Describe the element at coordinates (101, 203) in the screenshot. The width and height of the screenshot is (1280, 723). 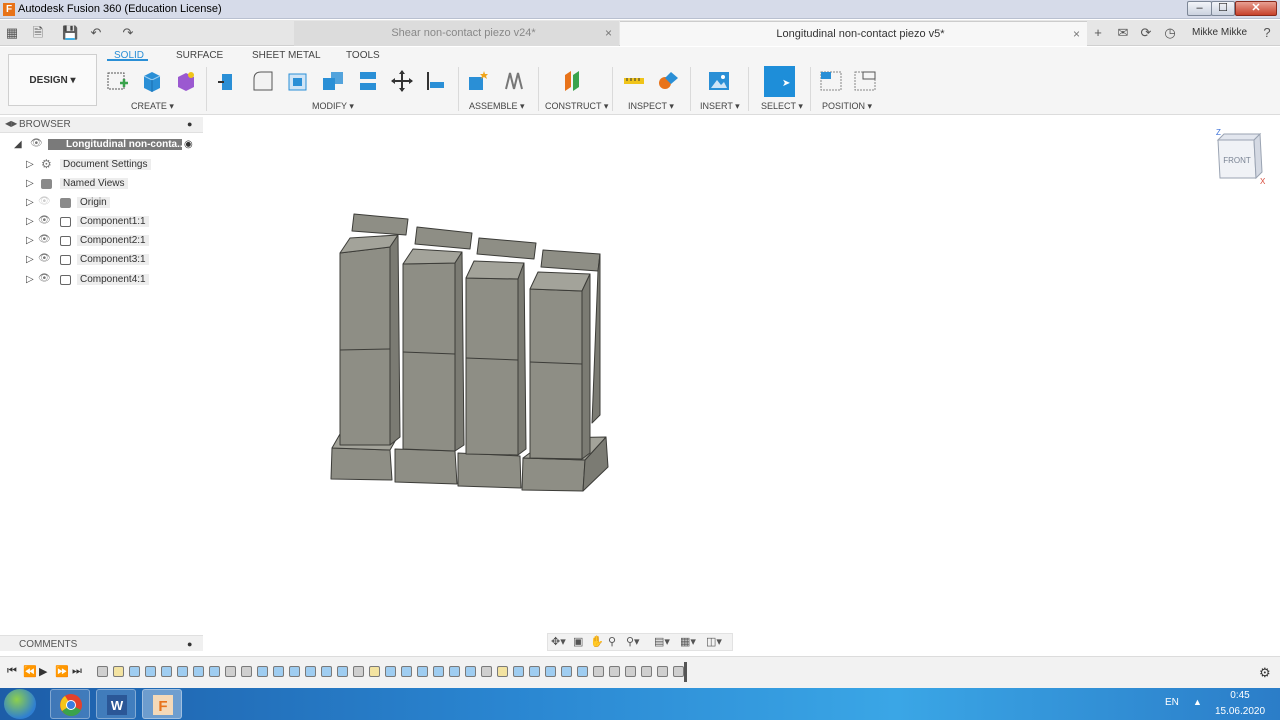
I see `browser-item-origin: ▷ 👁 Origin` at that location.